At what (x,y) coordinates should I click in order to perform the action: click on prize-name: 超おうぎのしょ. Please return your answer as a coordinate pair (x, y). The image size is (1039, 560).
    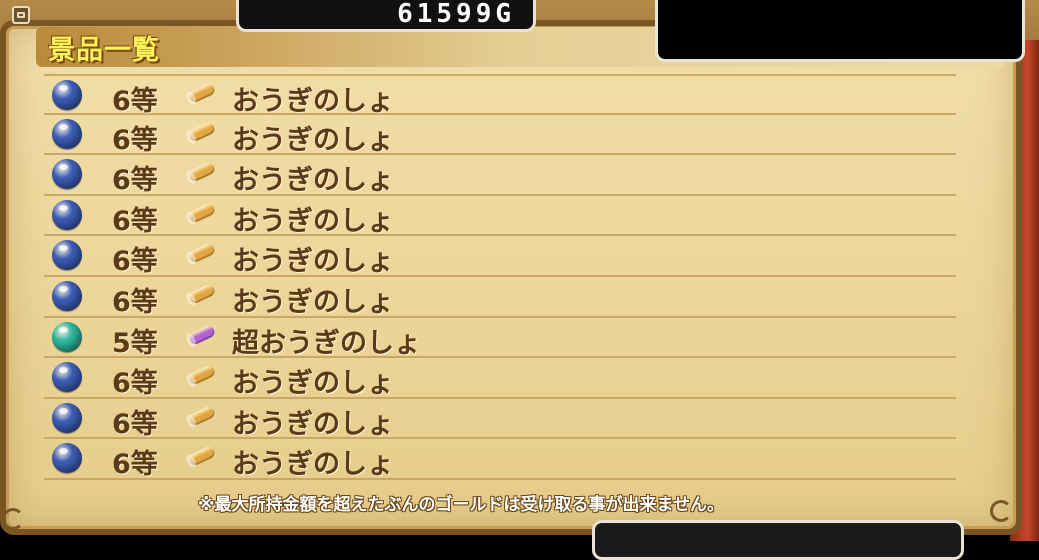
    Looking at the image, I should click on (326, 343).